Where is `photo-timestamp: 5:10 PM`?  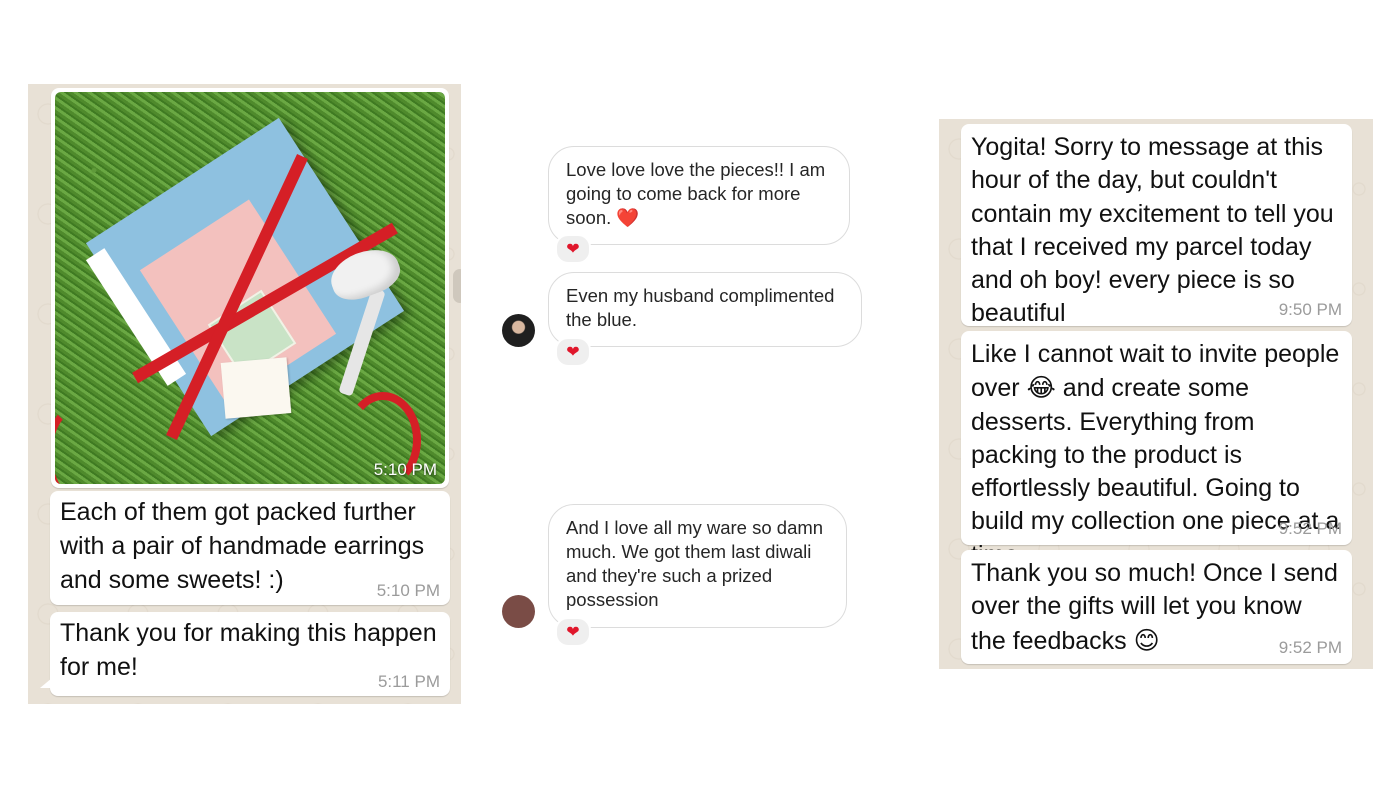 photo-timestamp: 5:10 PM is located at coordinates (405, 469).